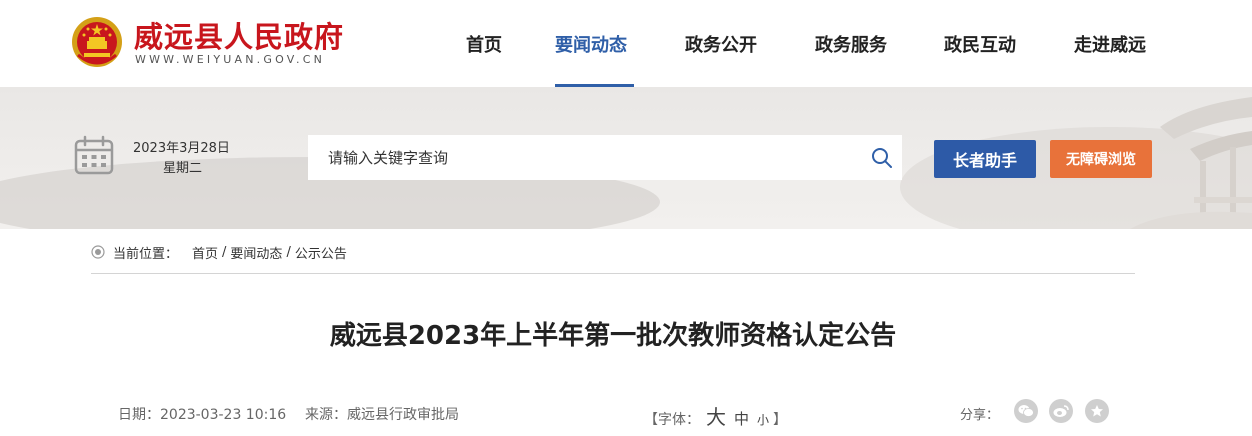  Describe the element at coordinates (146, 254) in the screenshot. I see `breadcrumb-label: 当前位置：` at that location.